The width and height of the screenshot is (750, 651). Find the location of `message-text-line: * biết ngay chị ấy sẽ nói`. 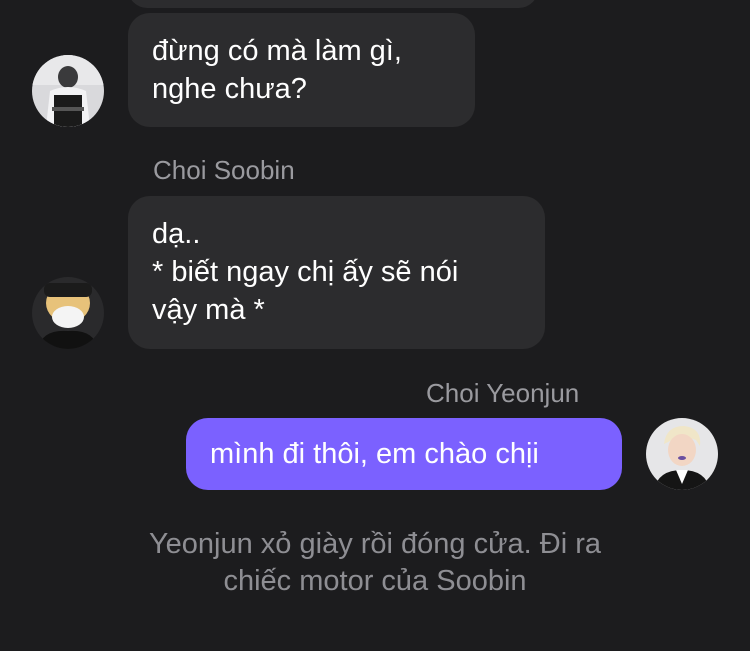

message-text-line: * biết ngay chị ấy sẽ nói is located at coordinates (305, 272).